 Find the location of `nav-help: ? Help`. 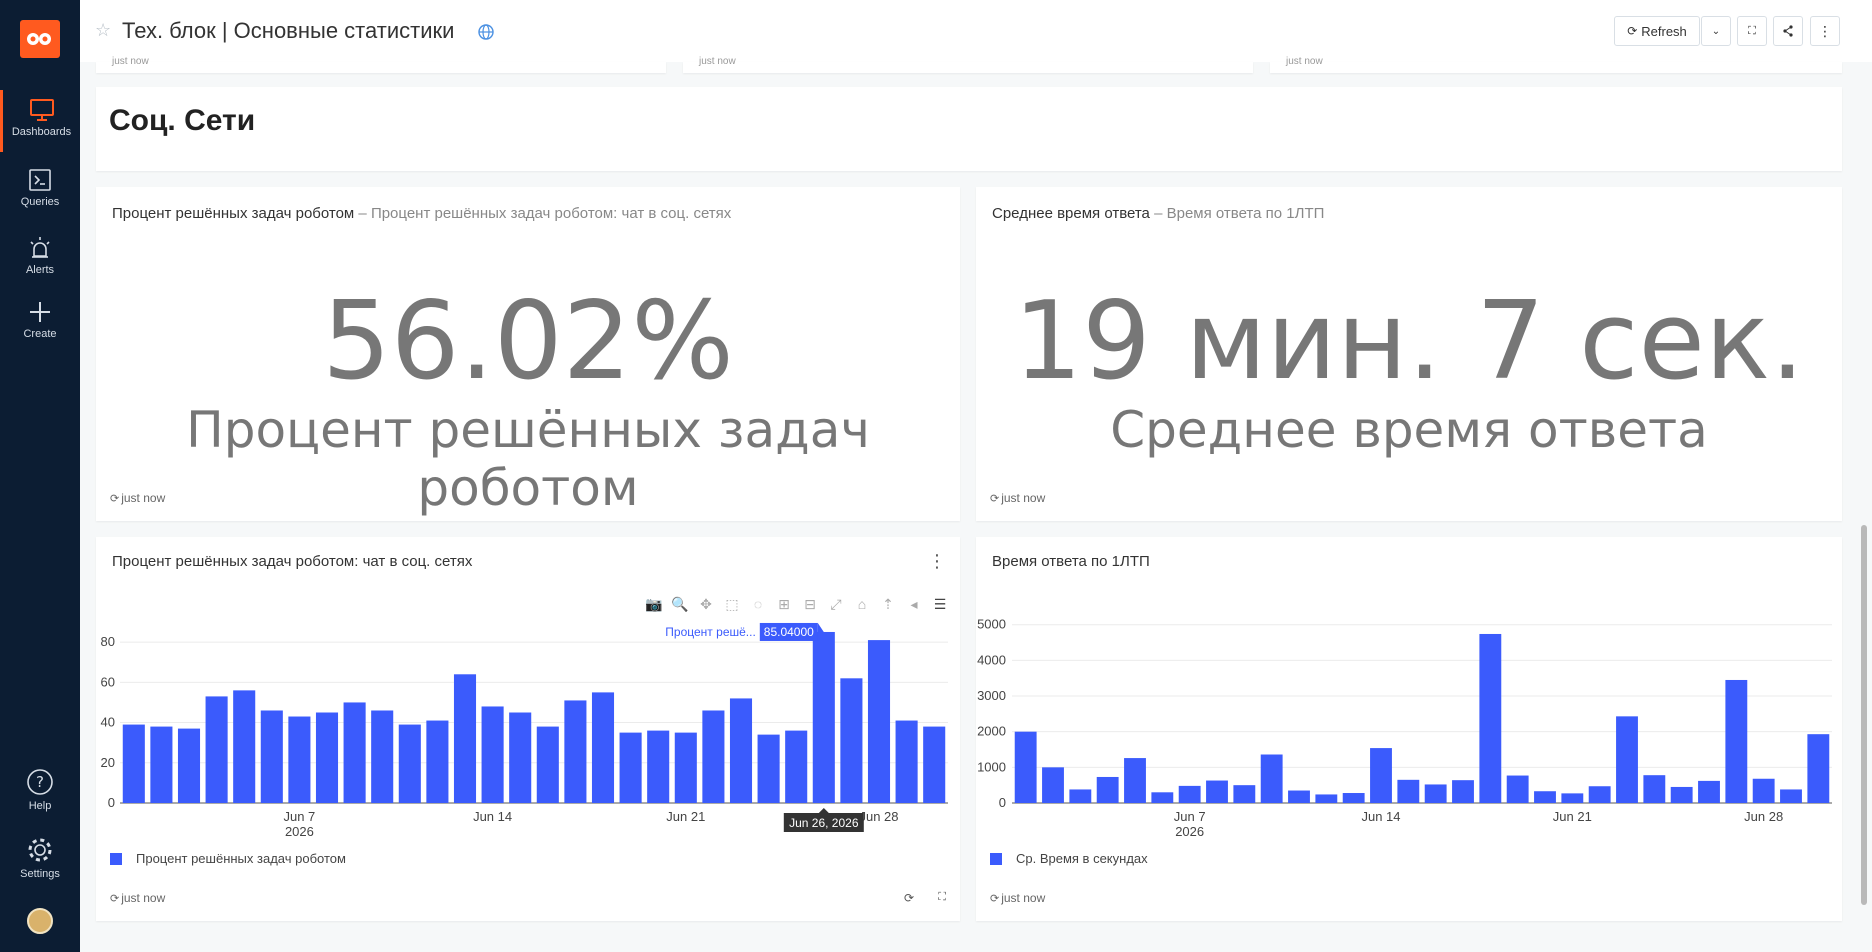

nav-help: ? Help is located at coordinates (40, 791).